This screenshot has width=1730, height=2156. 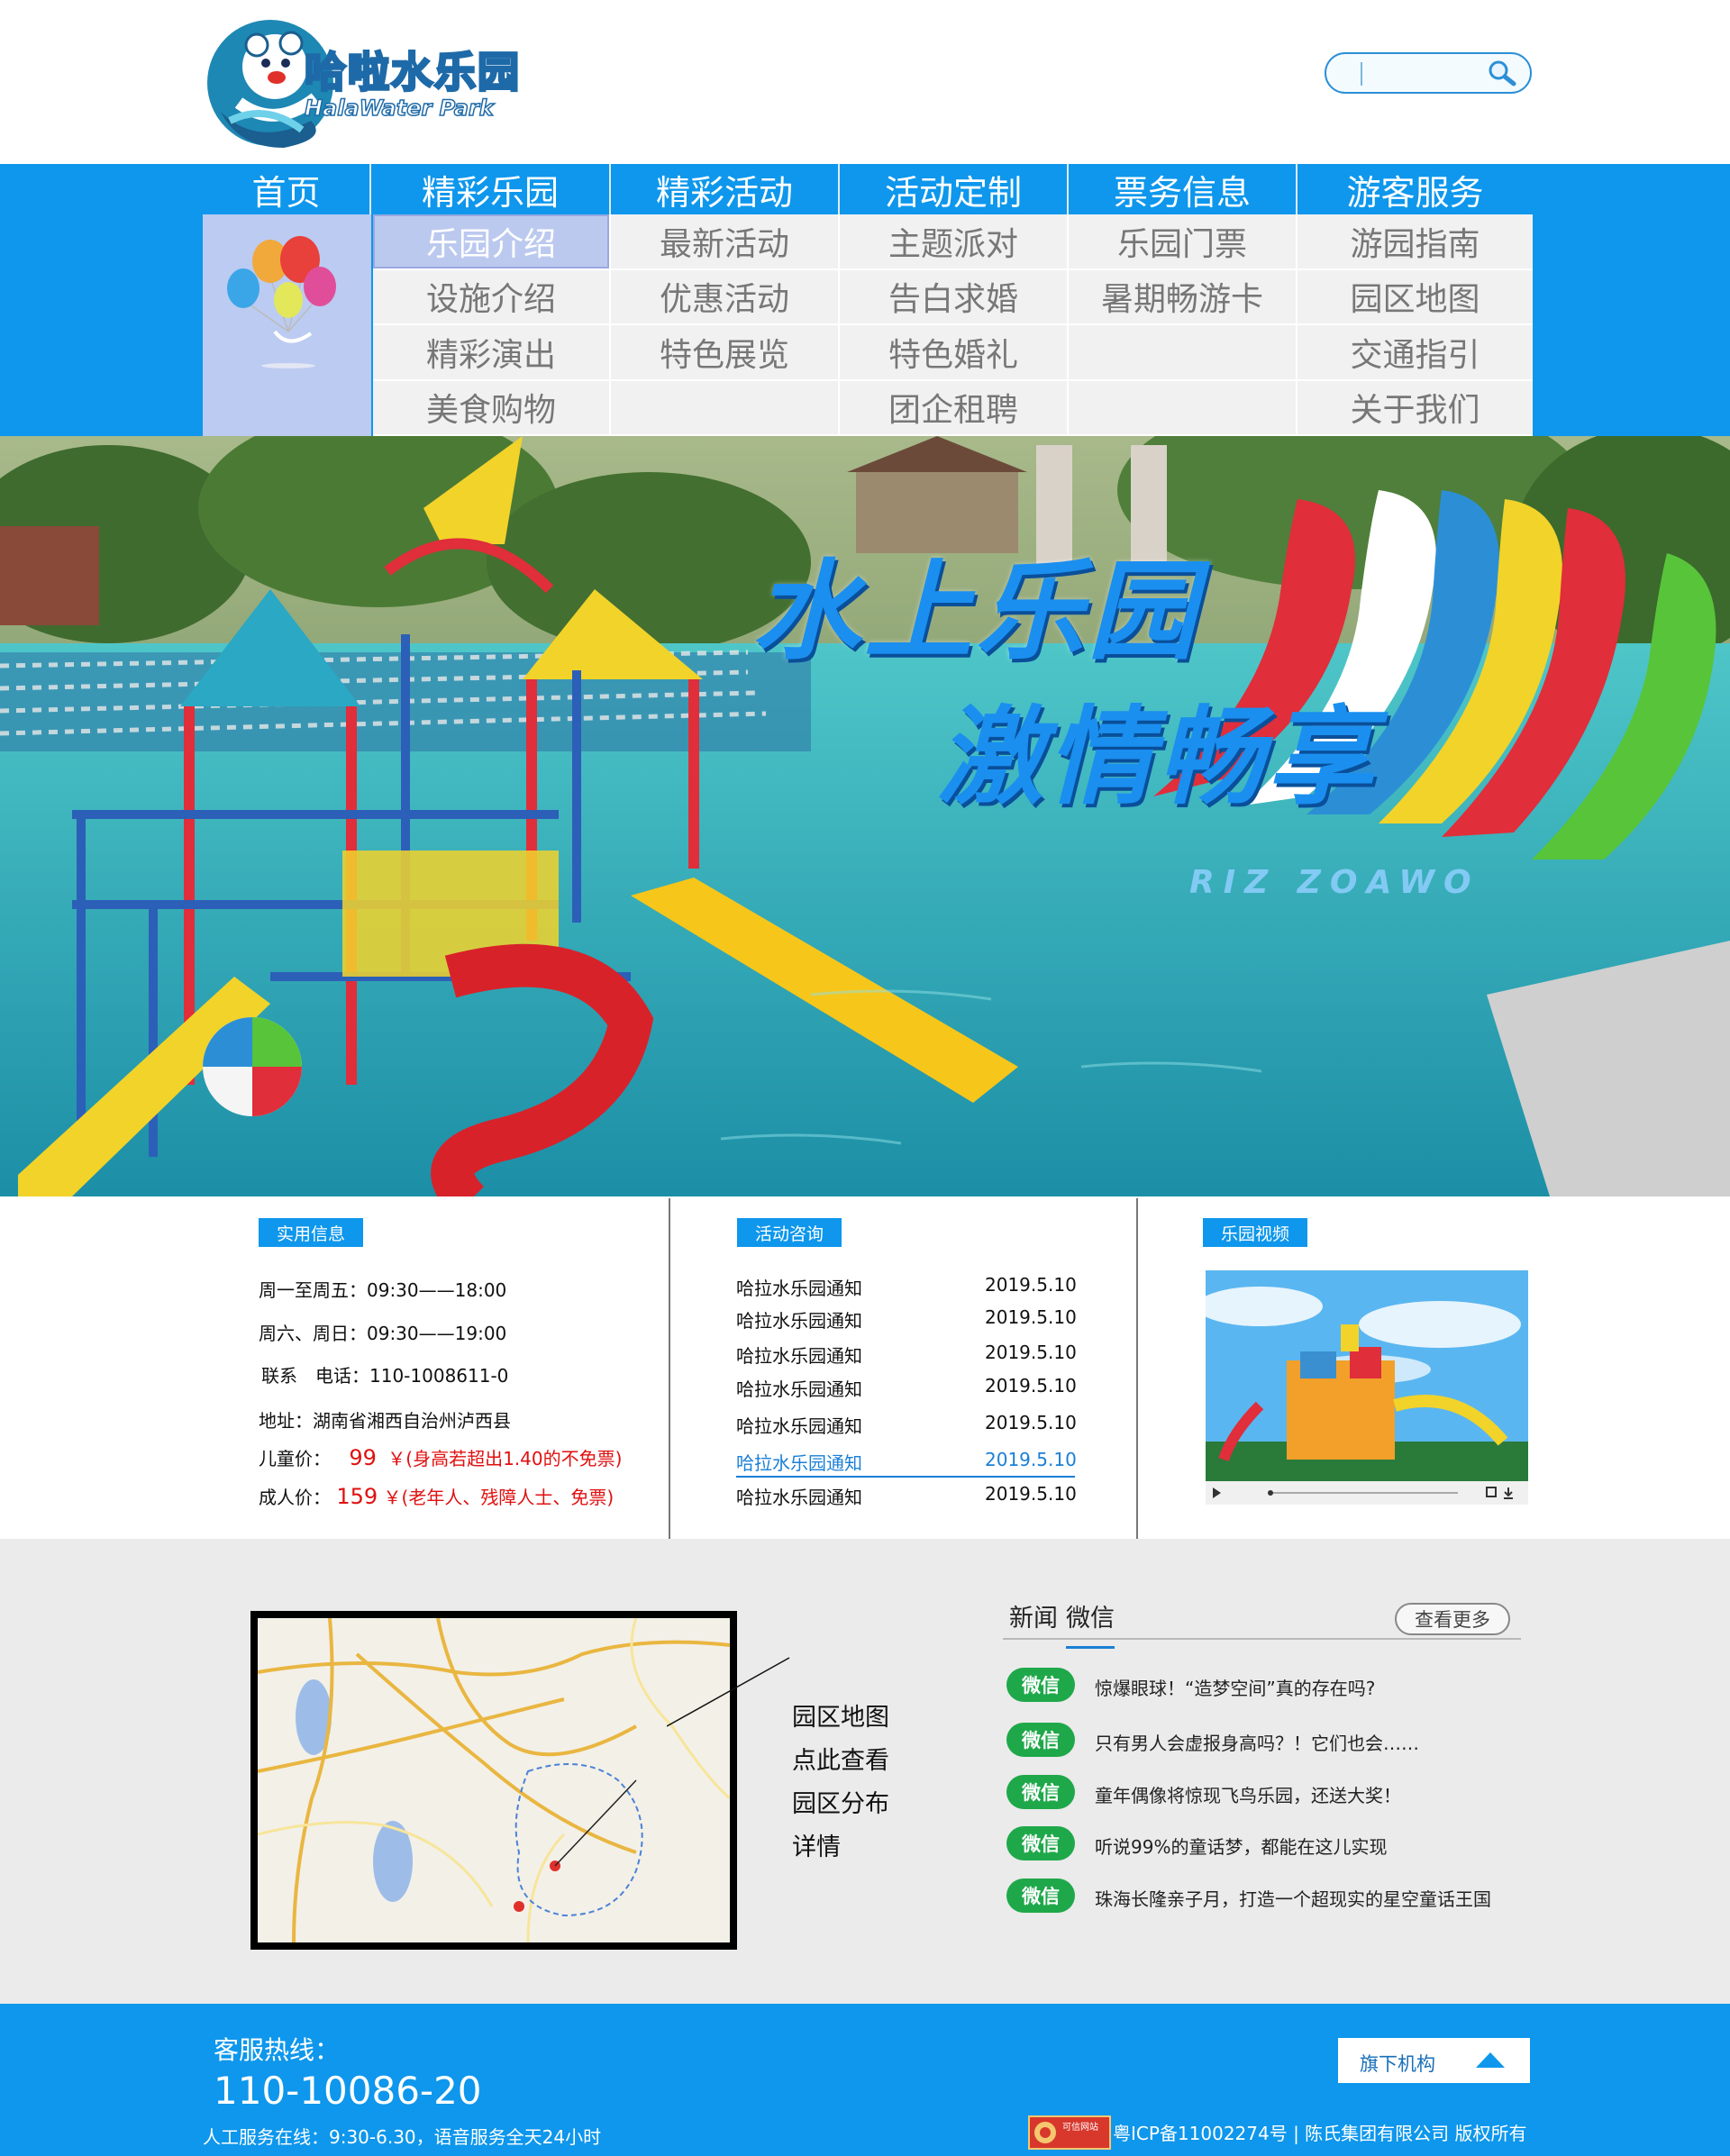 I want to click on banner-slogan: 激情畅享, so click(x=1157, y=757).